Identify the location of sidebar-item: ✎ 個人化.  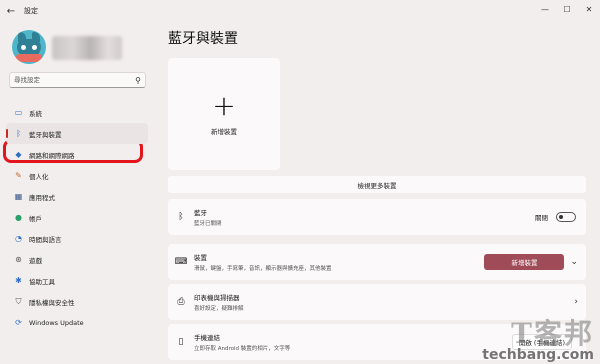
(77, 175).